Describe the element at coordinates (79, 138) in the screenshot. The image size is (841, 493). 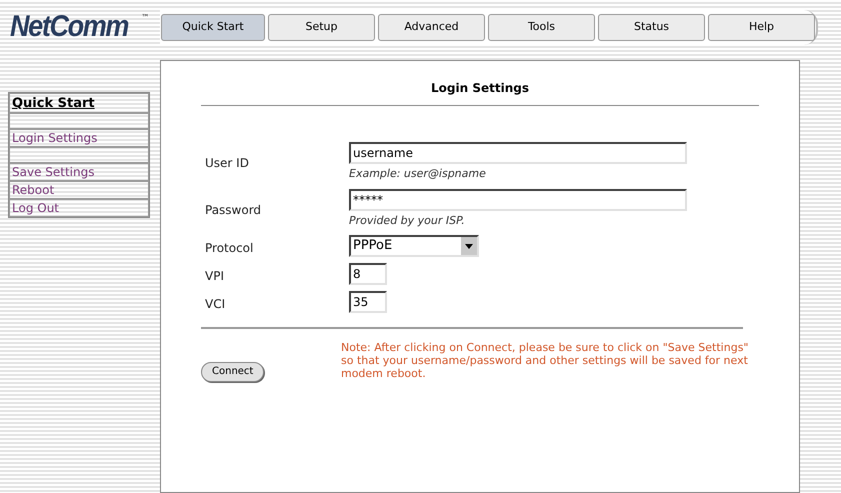
I see `menu-link: Login Settings` at that location.